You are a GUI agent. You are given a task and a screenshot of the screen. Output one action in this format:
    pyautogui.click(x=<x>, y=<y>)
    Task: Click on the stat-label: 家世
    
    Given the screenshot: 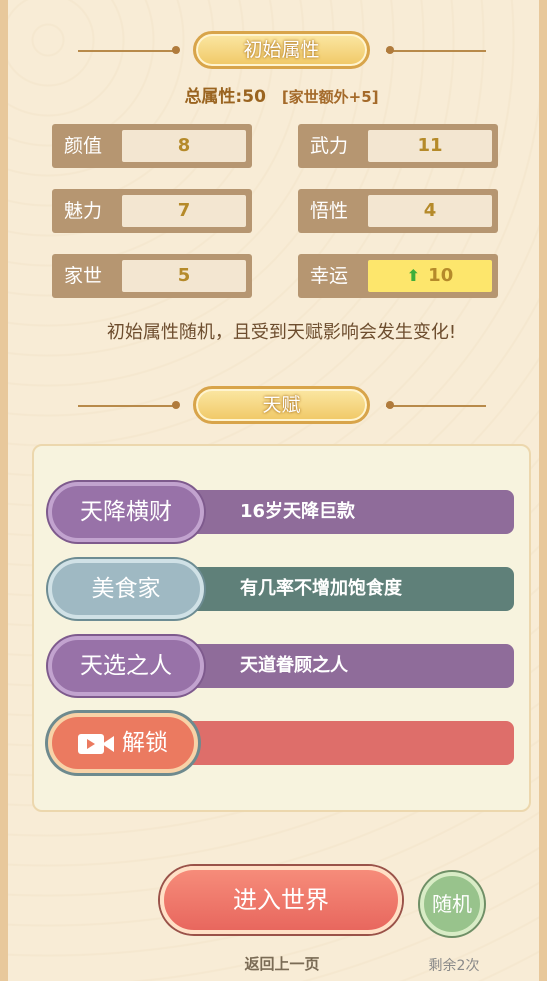 What is the action you would take?
    pyautogui.click(x=83, y=276)
    